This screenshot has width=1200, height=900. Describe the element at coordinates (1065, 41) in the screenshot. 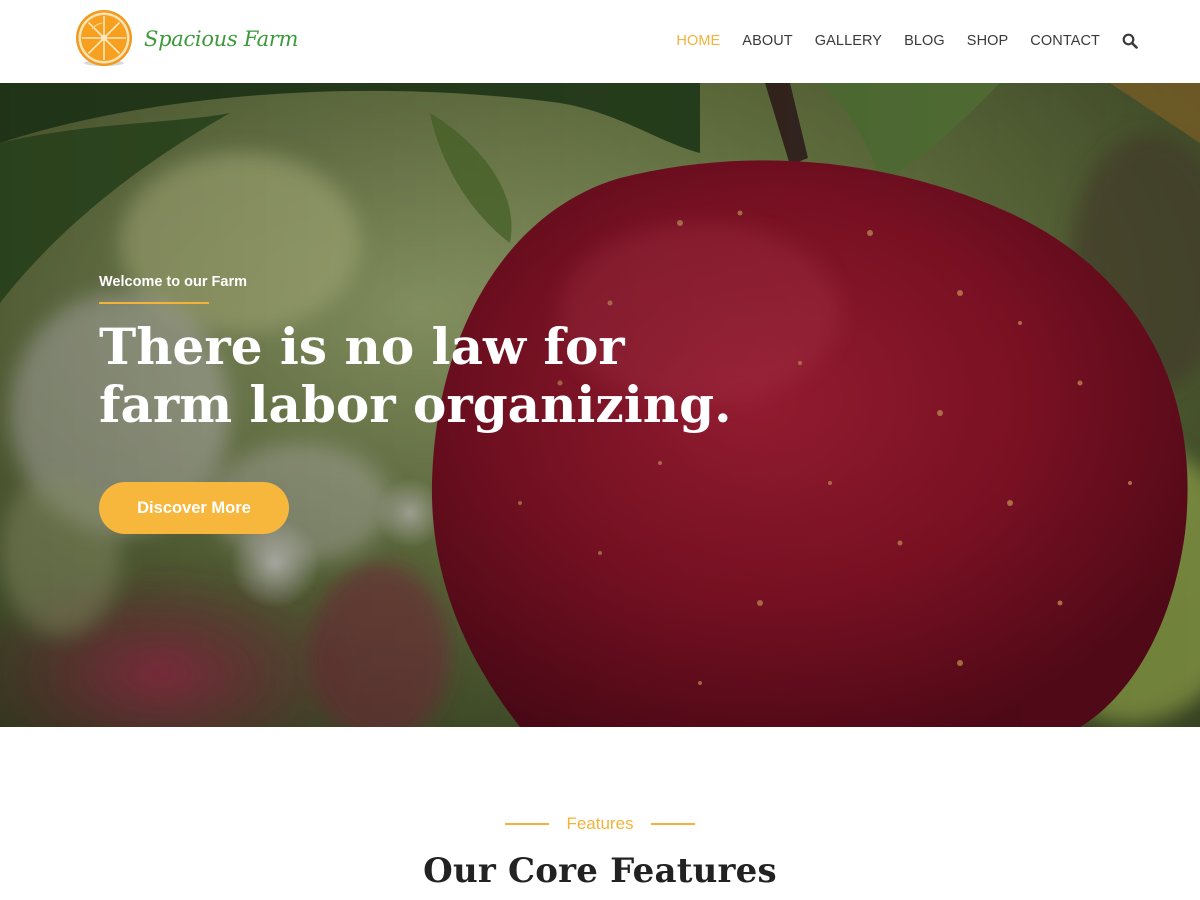

I see `nav-item-contact: CONTACT` at that location.